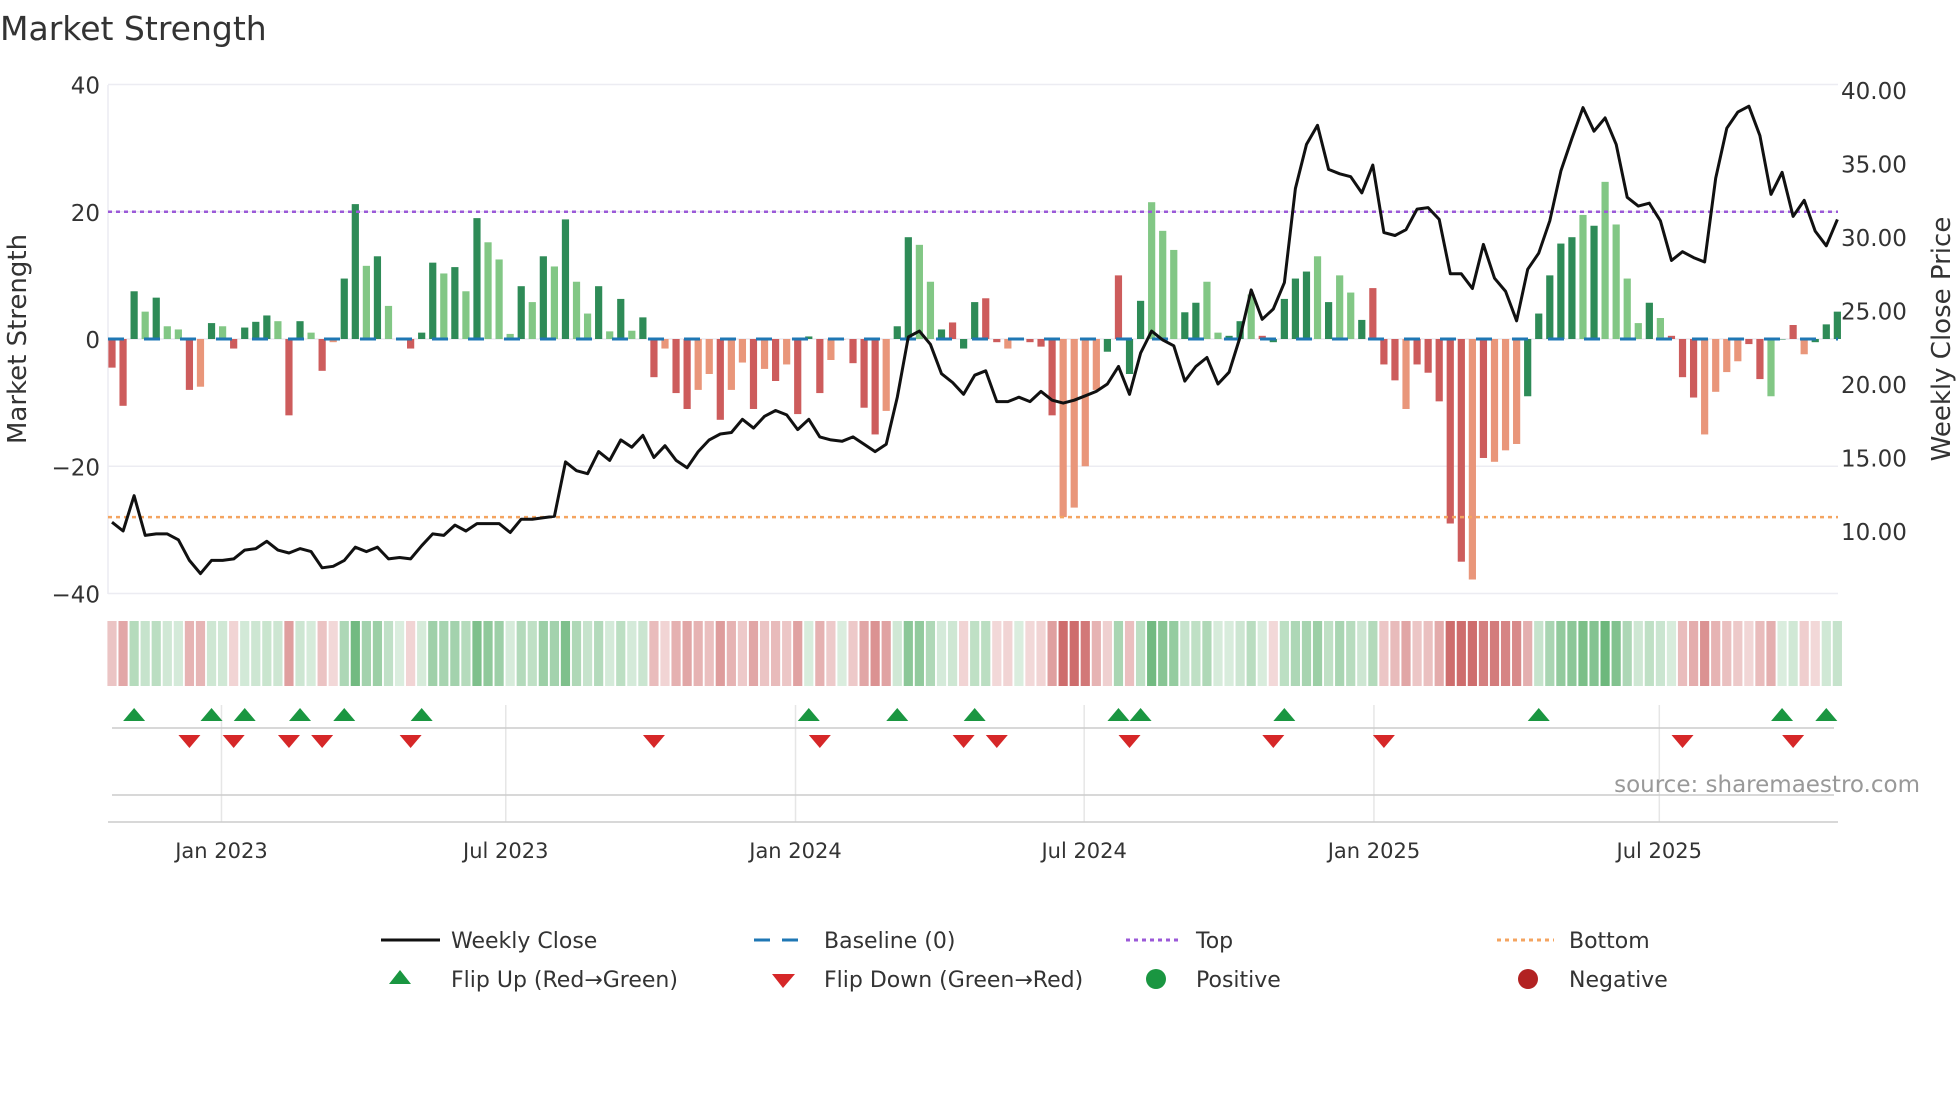  I want to click on legend-top: Top, so click(1214, 941).